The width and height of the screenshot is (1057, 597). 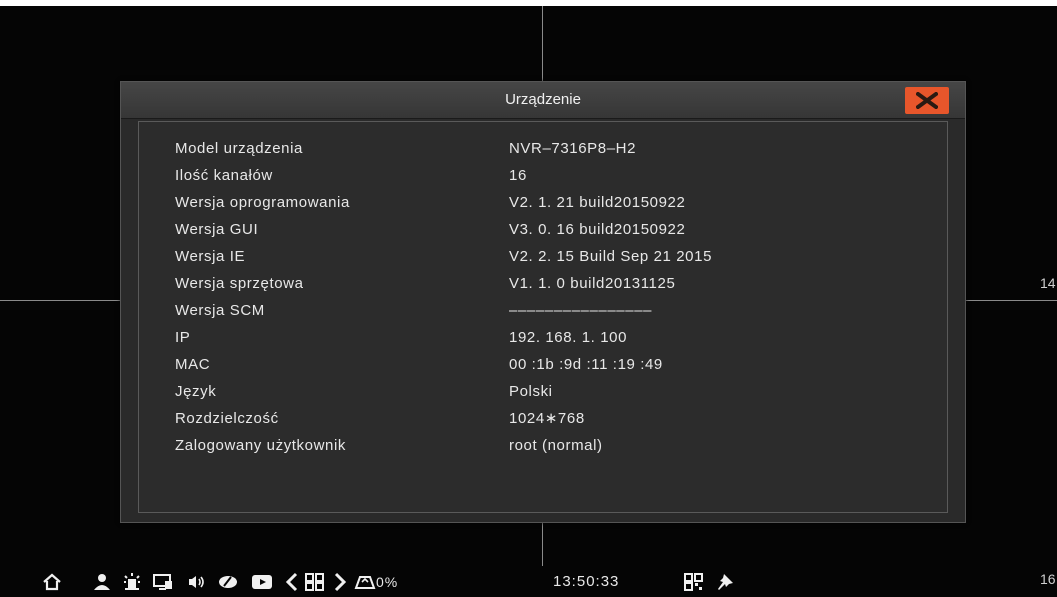 I want to click on disk-icon, so click(x=365, y=582).